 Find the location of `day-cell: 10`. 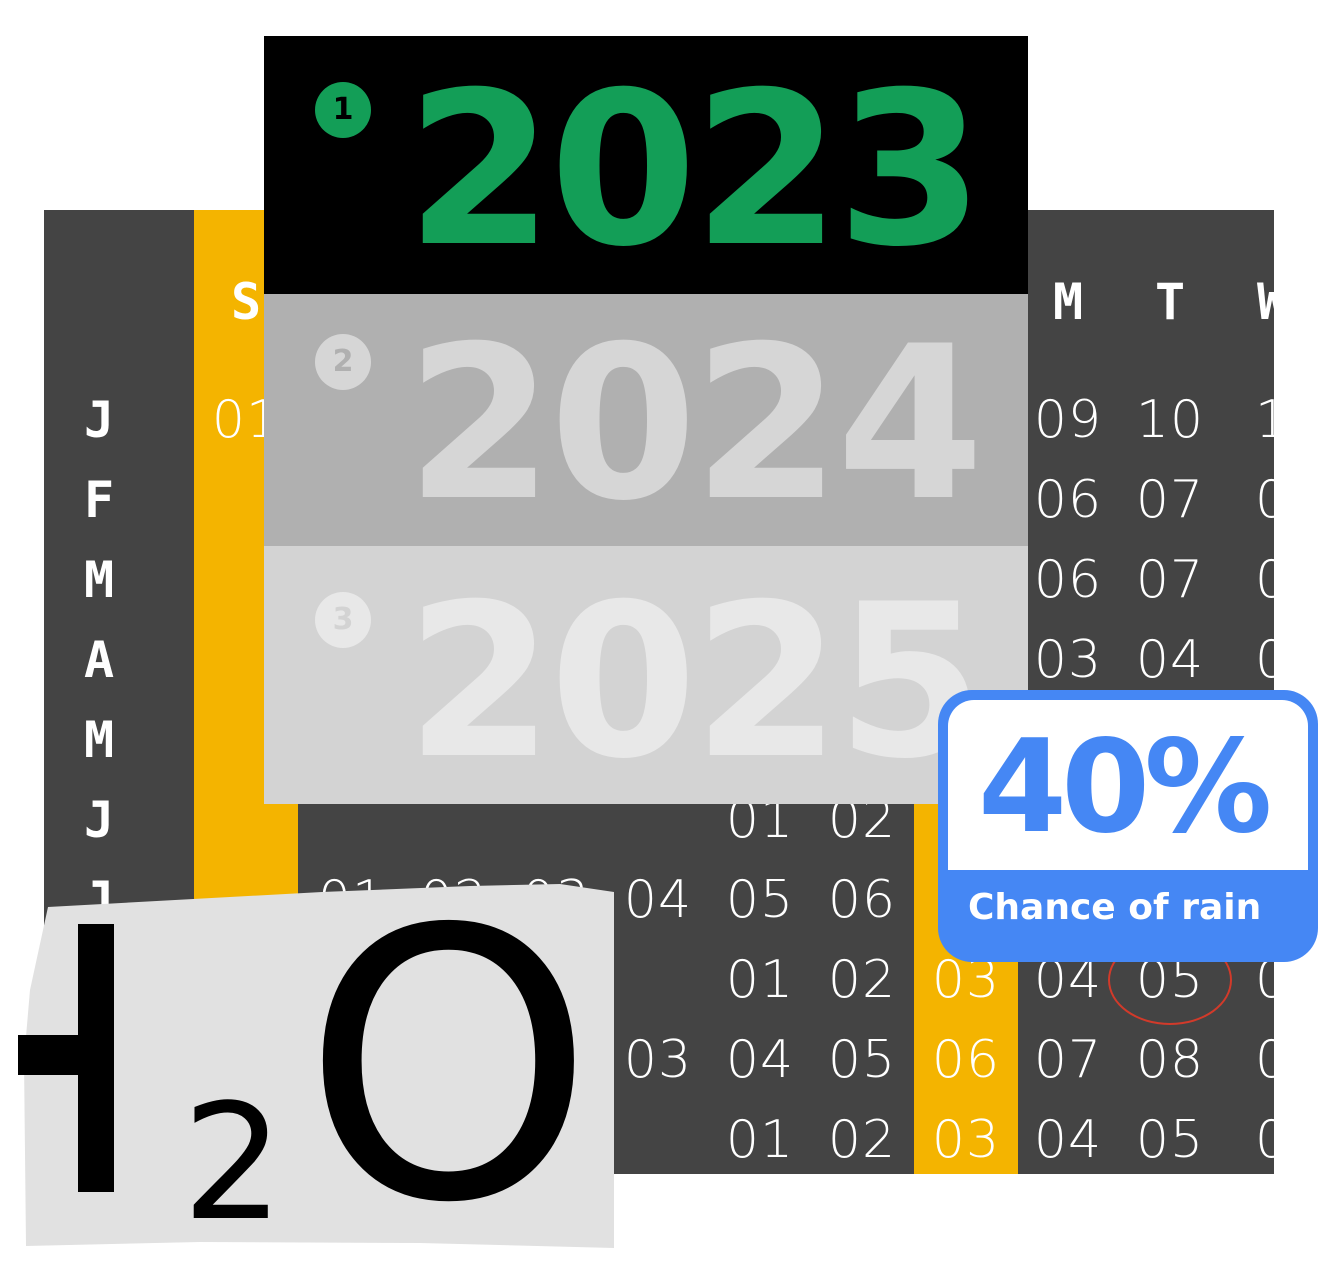

day-cell: 10 is located at coordinates (1170, 420).